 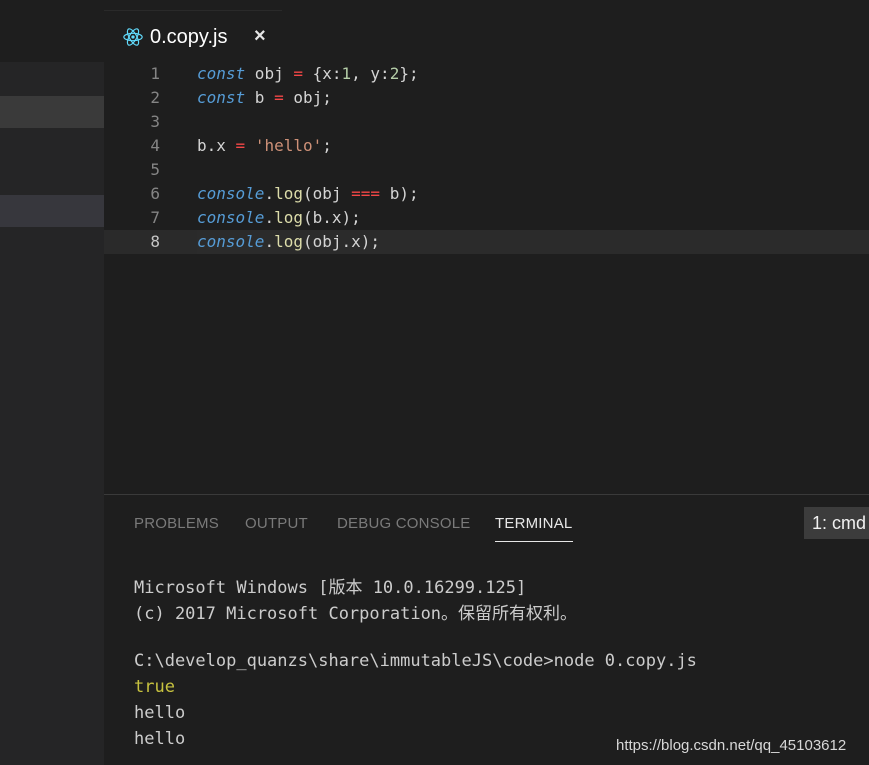 What do you see at coordinates (327, 145) in the screenshot?
I see `code-token: ;` at bounding box center [327, 145].